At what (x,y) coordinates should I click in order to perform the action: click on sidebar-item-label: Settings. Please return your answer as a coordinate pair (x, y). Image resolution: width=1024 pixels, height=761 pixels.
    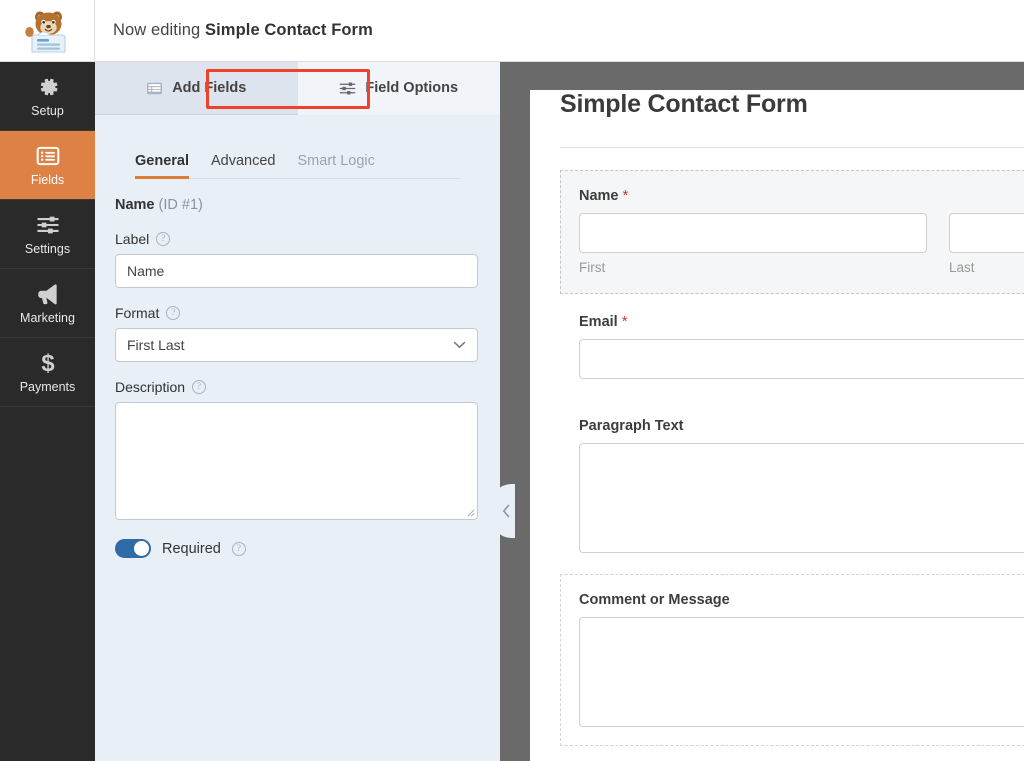
    Looking at the image, I should click on (47, 249).